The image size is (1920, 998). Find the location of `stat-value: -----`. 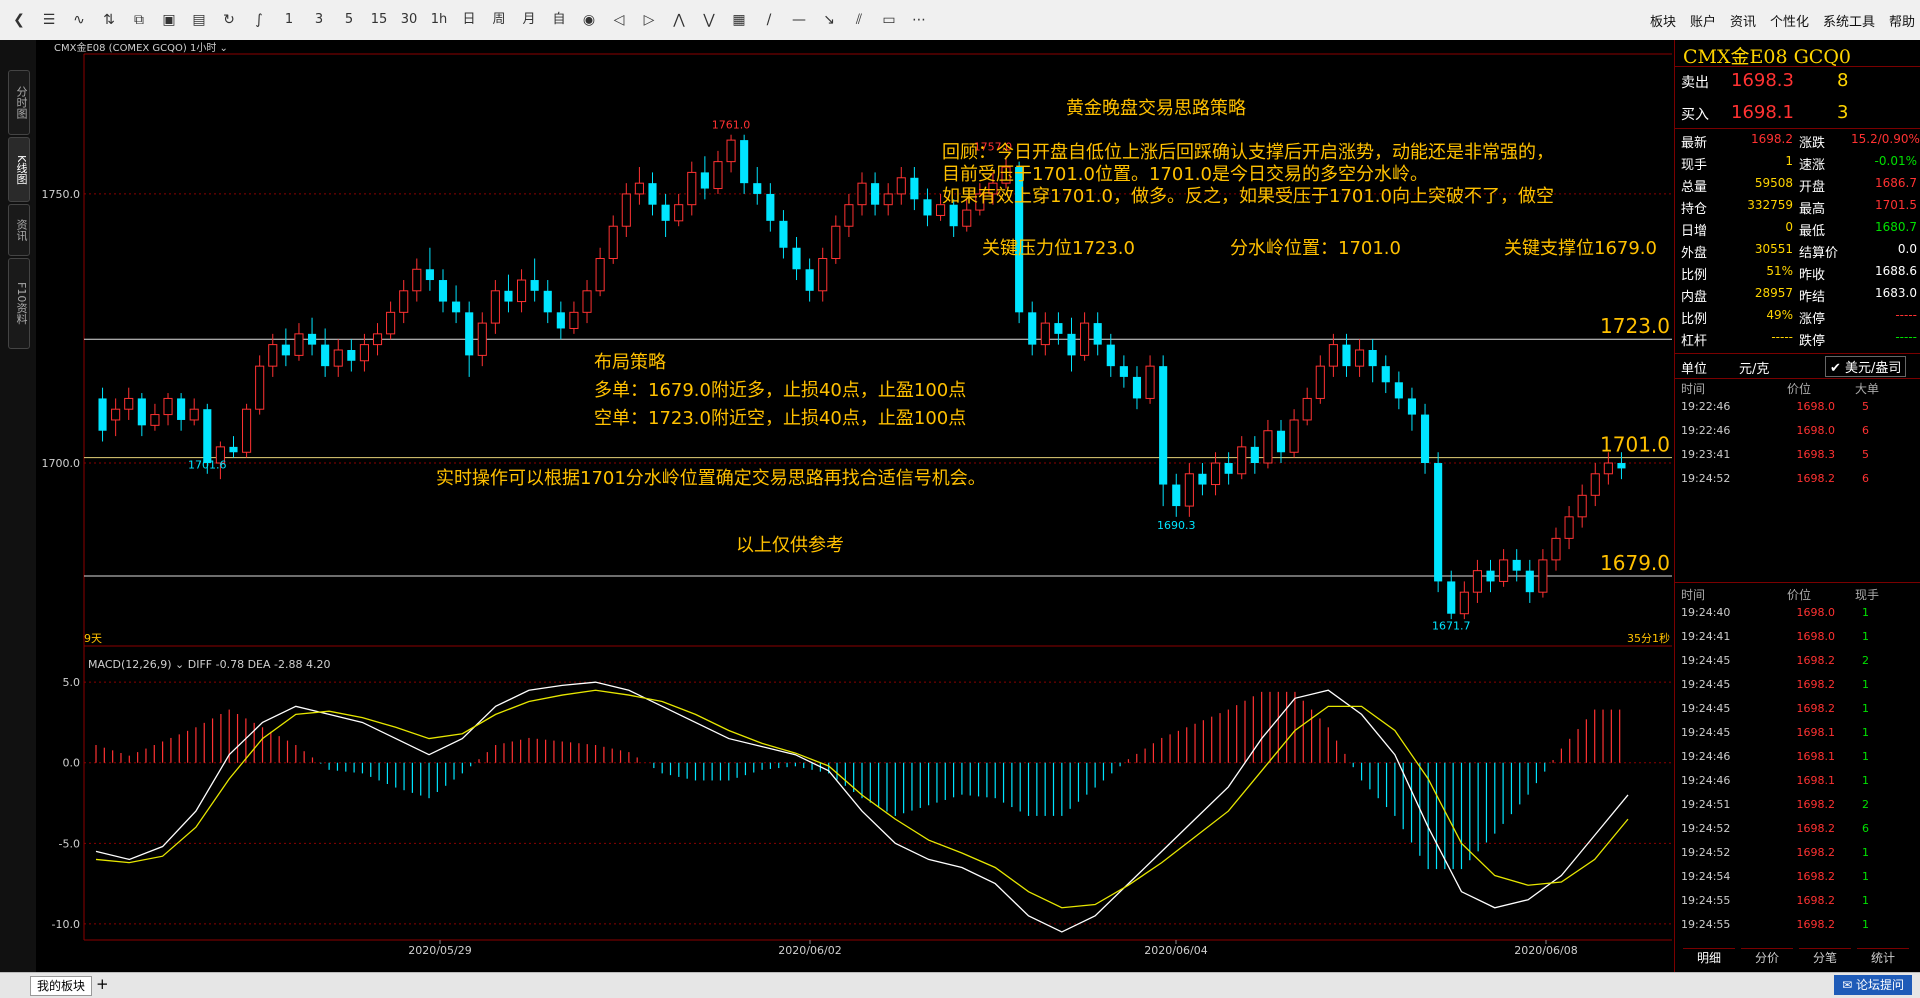

stat-value: ----- is located at coordinates (1782, 337).